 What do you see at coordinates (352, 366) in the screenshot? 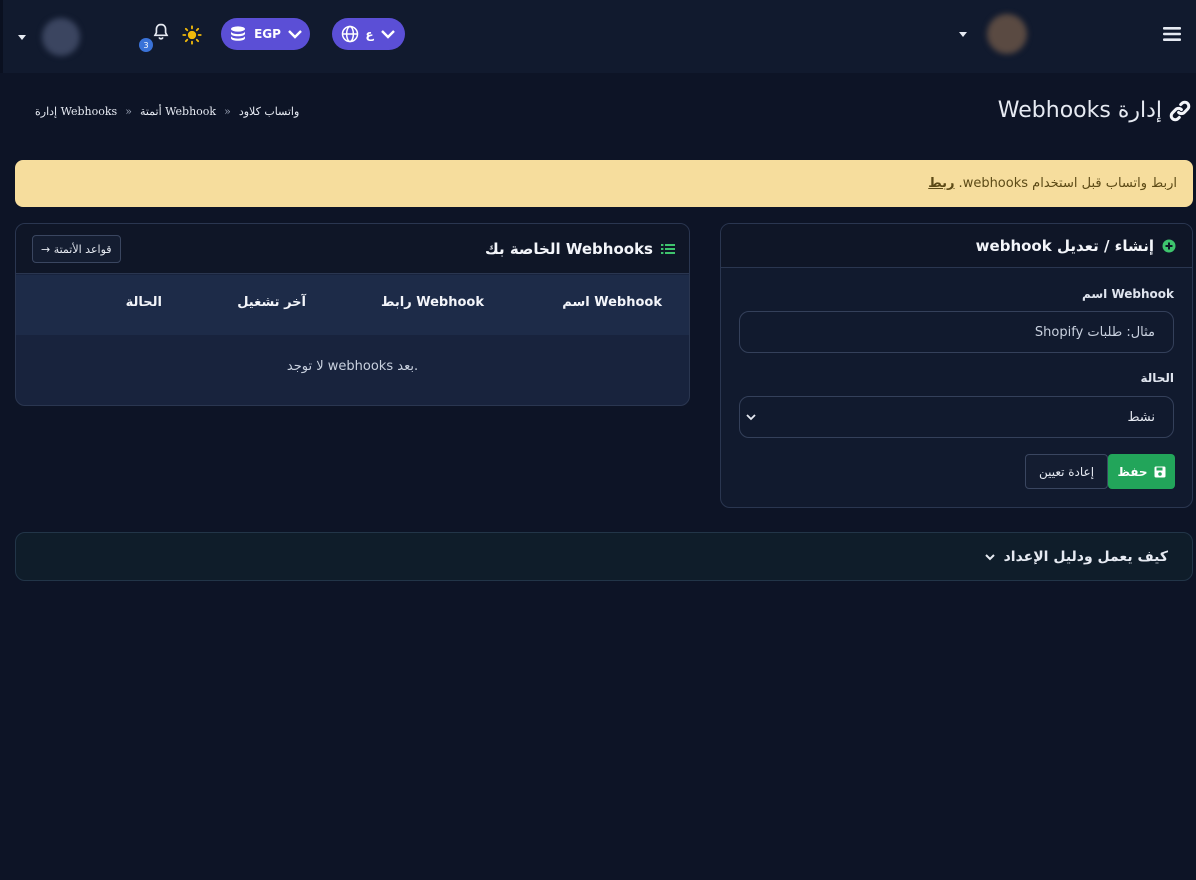
I see `empty-state-text: لا توجد webhooks بعد.` at bounding box center [352, 366].